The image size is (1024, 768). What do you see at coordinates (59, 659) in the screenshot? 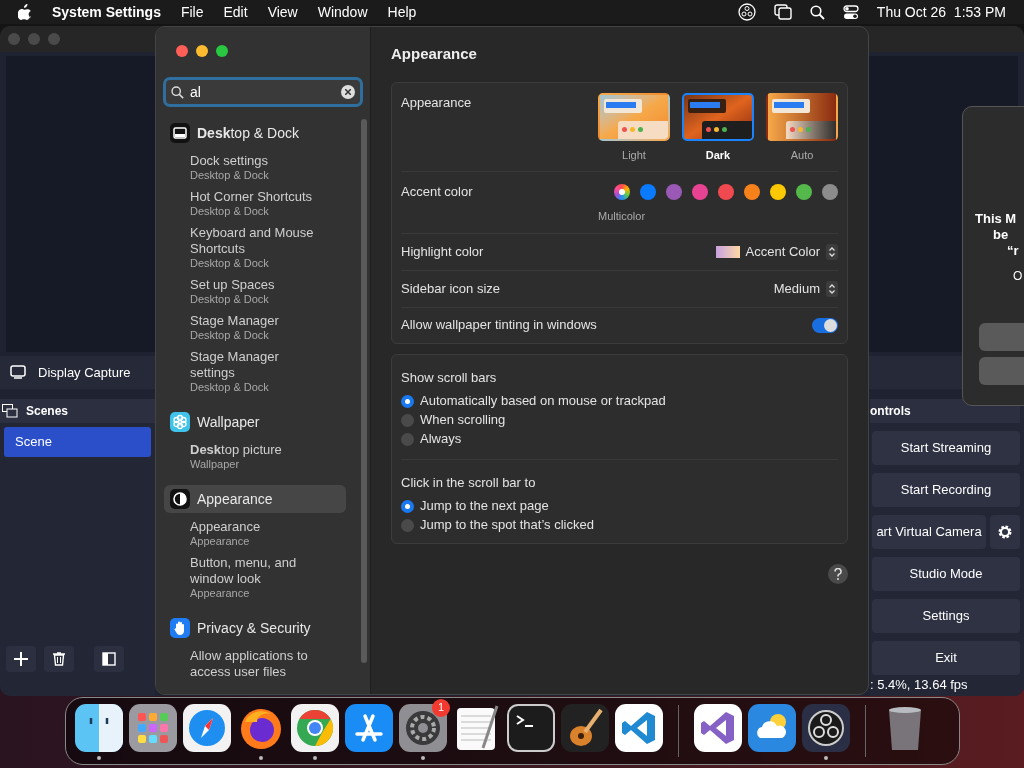
I see `delete-button` at bounding box center [59, 659].